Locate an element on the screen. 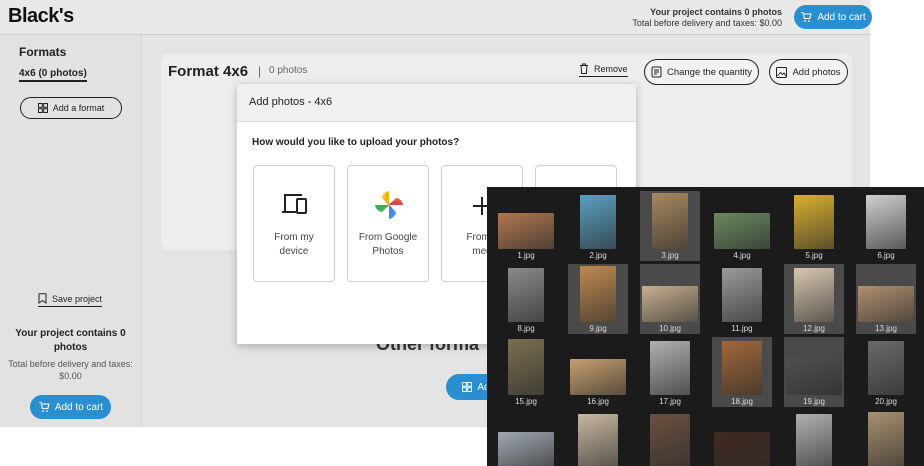 This screenshot has width=924, height=466. file-item: 6.jpg is located at coordinates (886, 226).